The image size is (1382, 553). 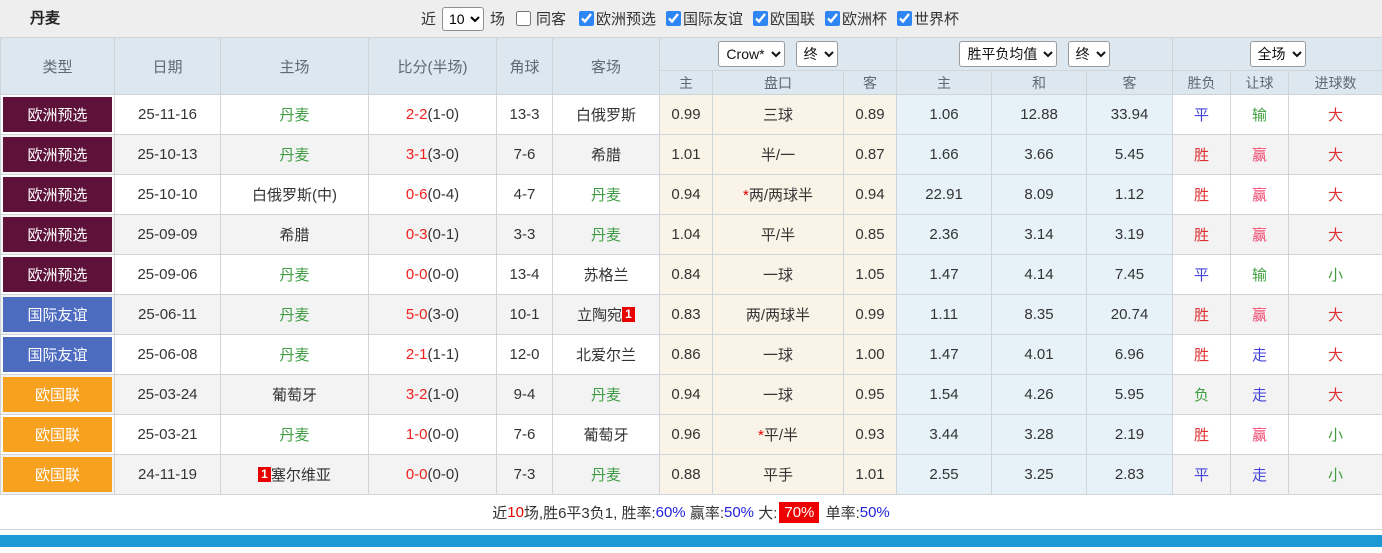 I want to click on league-cell: 欧国联, so click(x=57, y=434).